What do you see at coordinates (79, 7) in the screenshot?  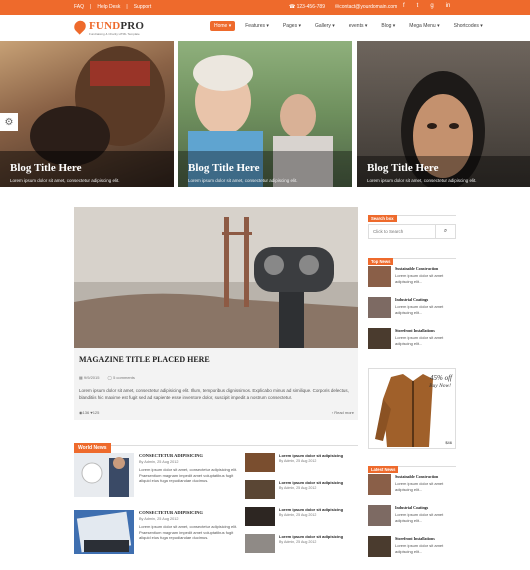 I see `faq-link: FAQ` at bounding box center [79, 7].